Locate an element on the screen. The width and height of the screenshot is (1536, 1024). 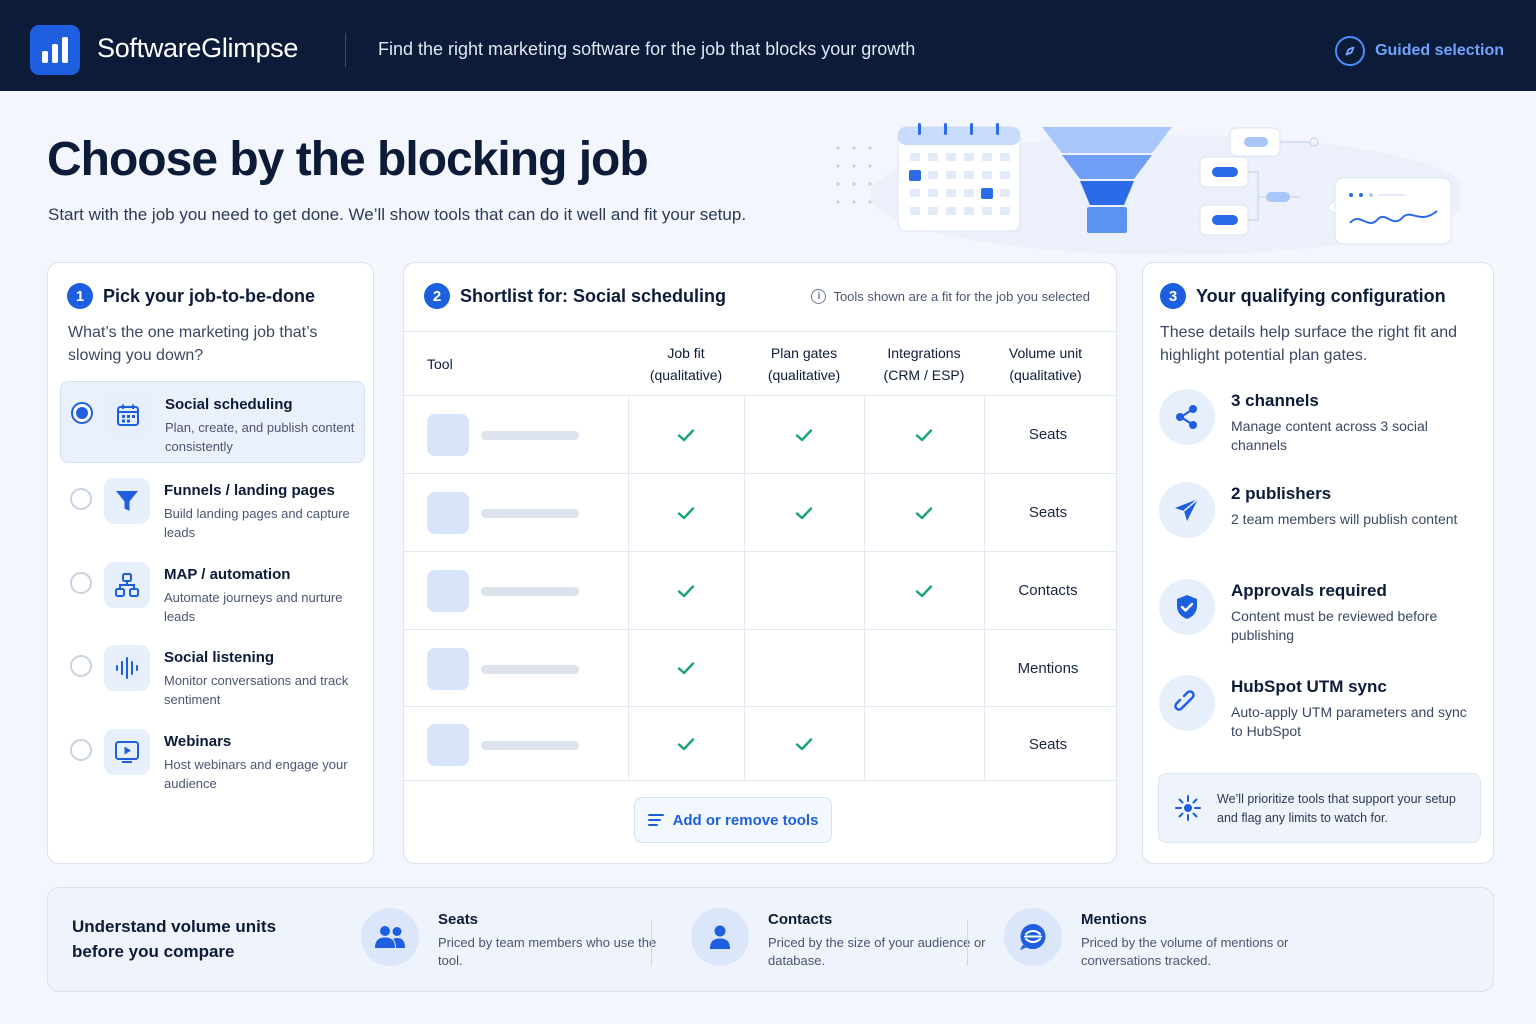
users-icon is located at coordinates (390, 937).